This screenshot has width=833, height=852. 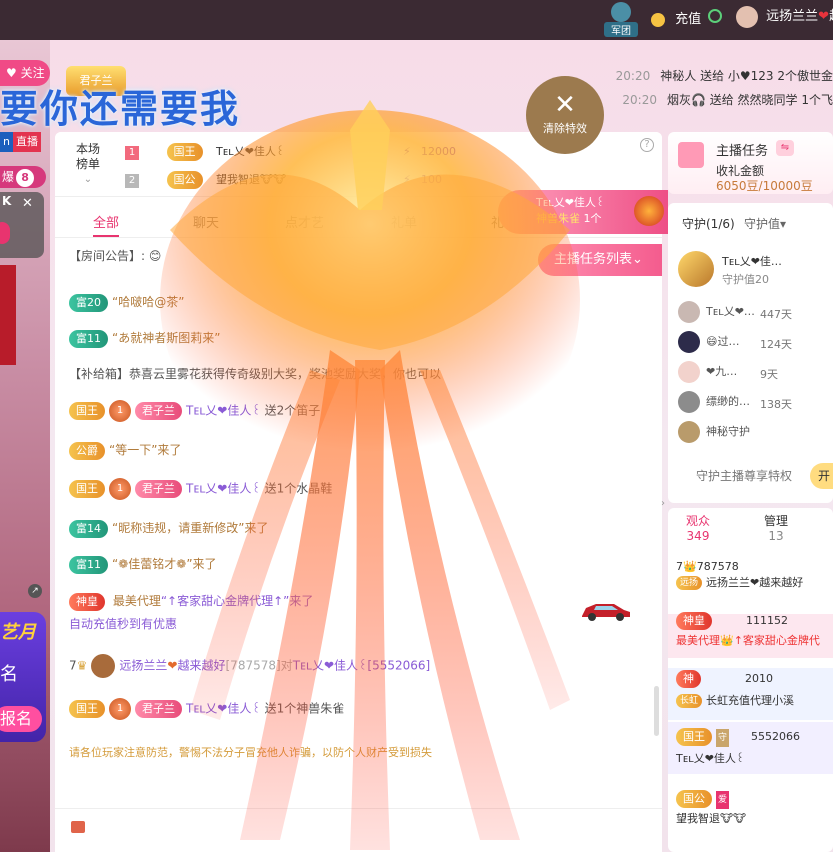 I want to click on tab-all: 全部, so click(x=106, y=224).